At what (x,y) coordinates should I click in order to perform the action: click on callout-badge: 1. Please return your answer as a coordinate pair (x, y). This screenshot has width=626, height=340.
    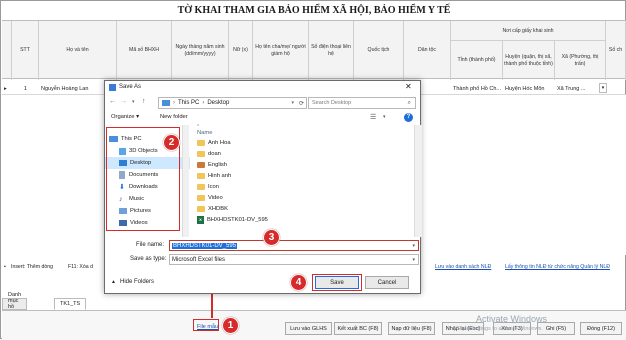
    Looking at the image, I should click on (230, 325).